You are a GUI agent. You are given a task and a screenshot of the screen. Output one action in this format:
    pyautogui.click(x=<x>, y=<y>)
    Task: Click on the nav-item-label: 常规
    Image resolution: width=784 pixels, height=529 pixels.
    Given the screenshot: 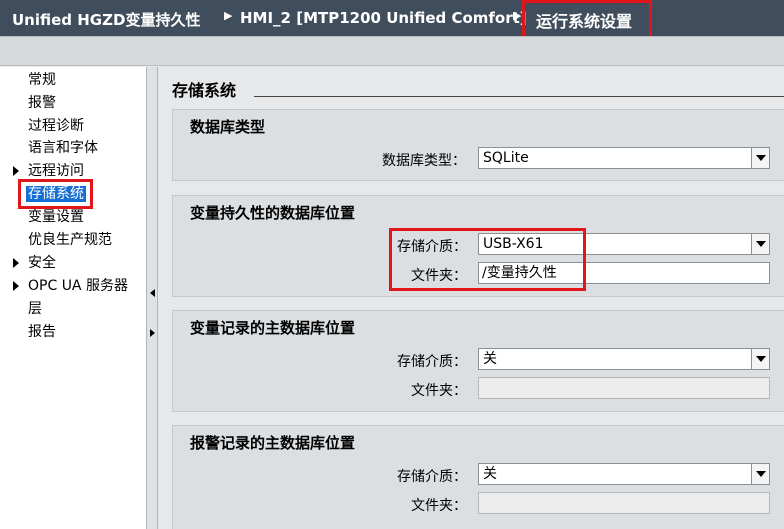 What is the action you would take?
    pyautogui.click(x=42, y=80)
    